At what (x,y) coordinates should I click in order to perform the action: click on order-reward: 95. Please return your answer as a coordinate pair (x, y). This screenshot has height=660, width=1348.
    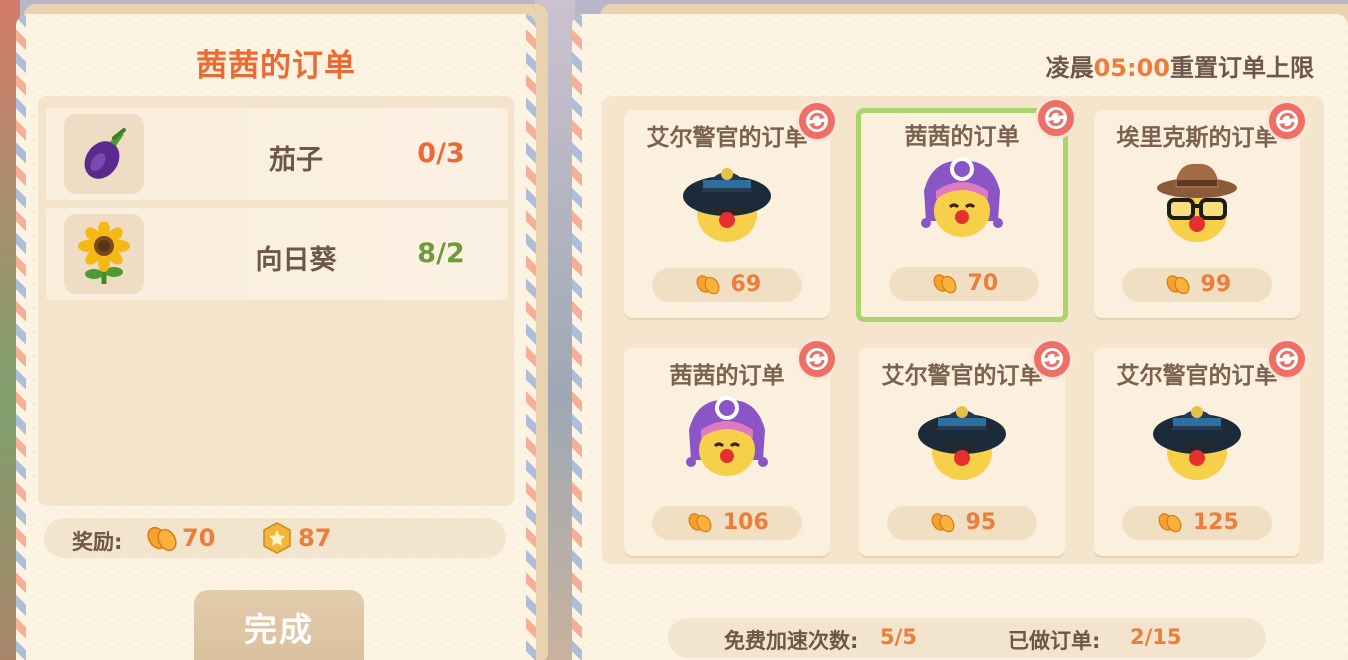
    Looking at the image, I should click on (962, 523).